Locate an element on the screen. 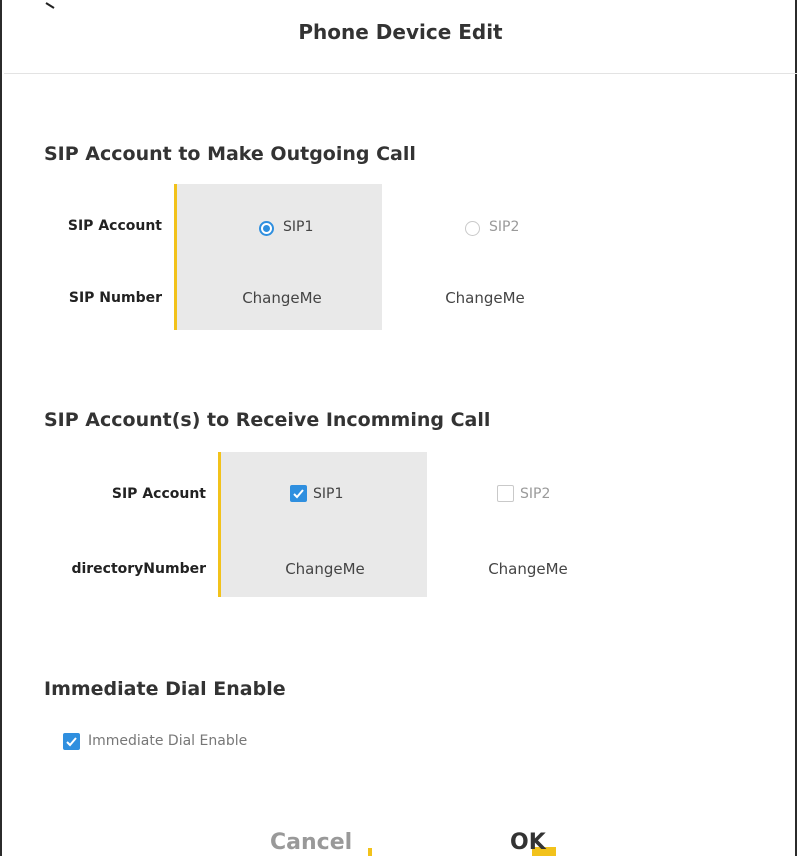 This screenshot has height=856, width=801. immediate-dial-heading: Immediate Dial Enable is located at coordinates (165, 689).